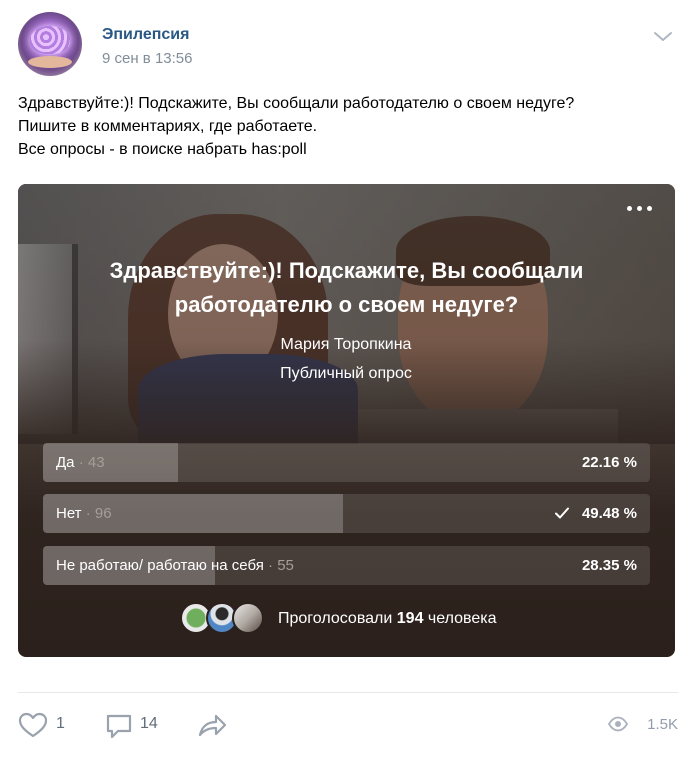  I want to click on poll-answer-percent: 22.16 %, so click(609, 462).